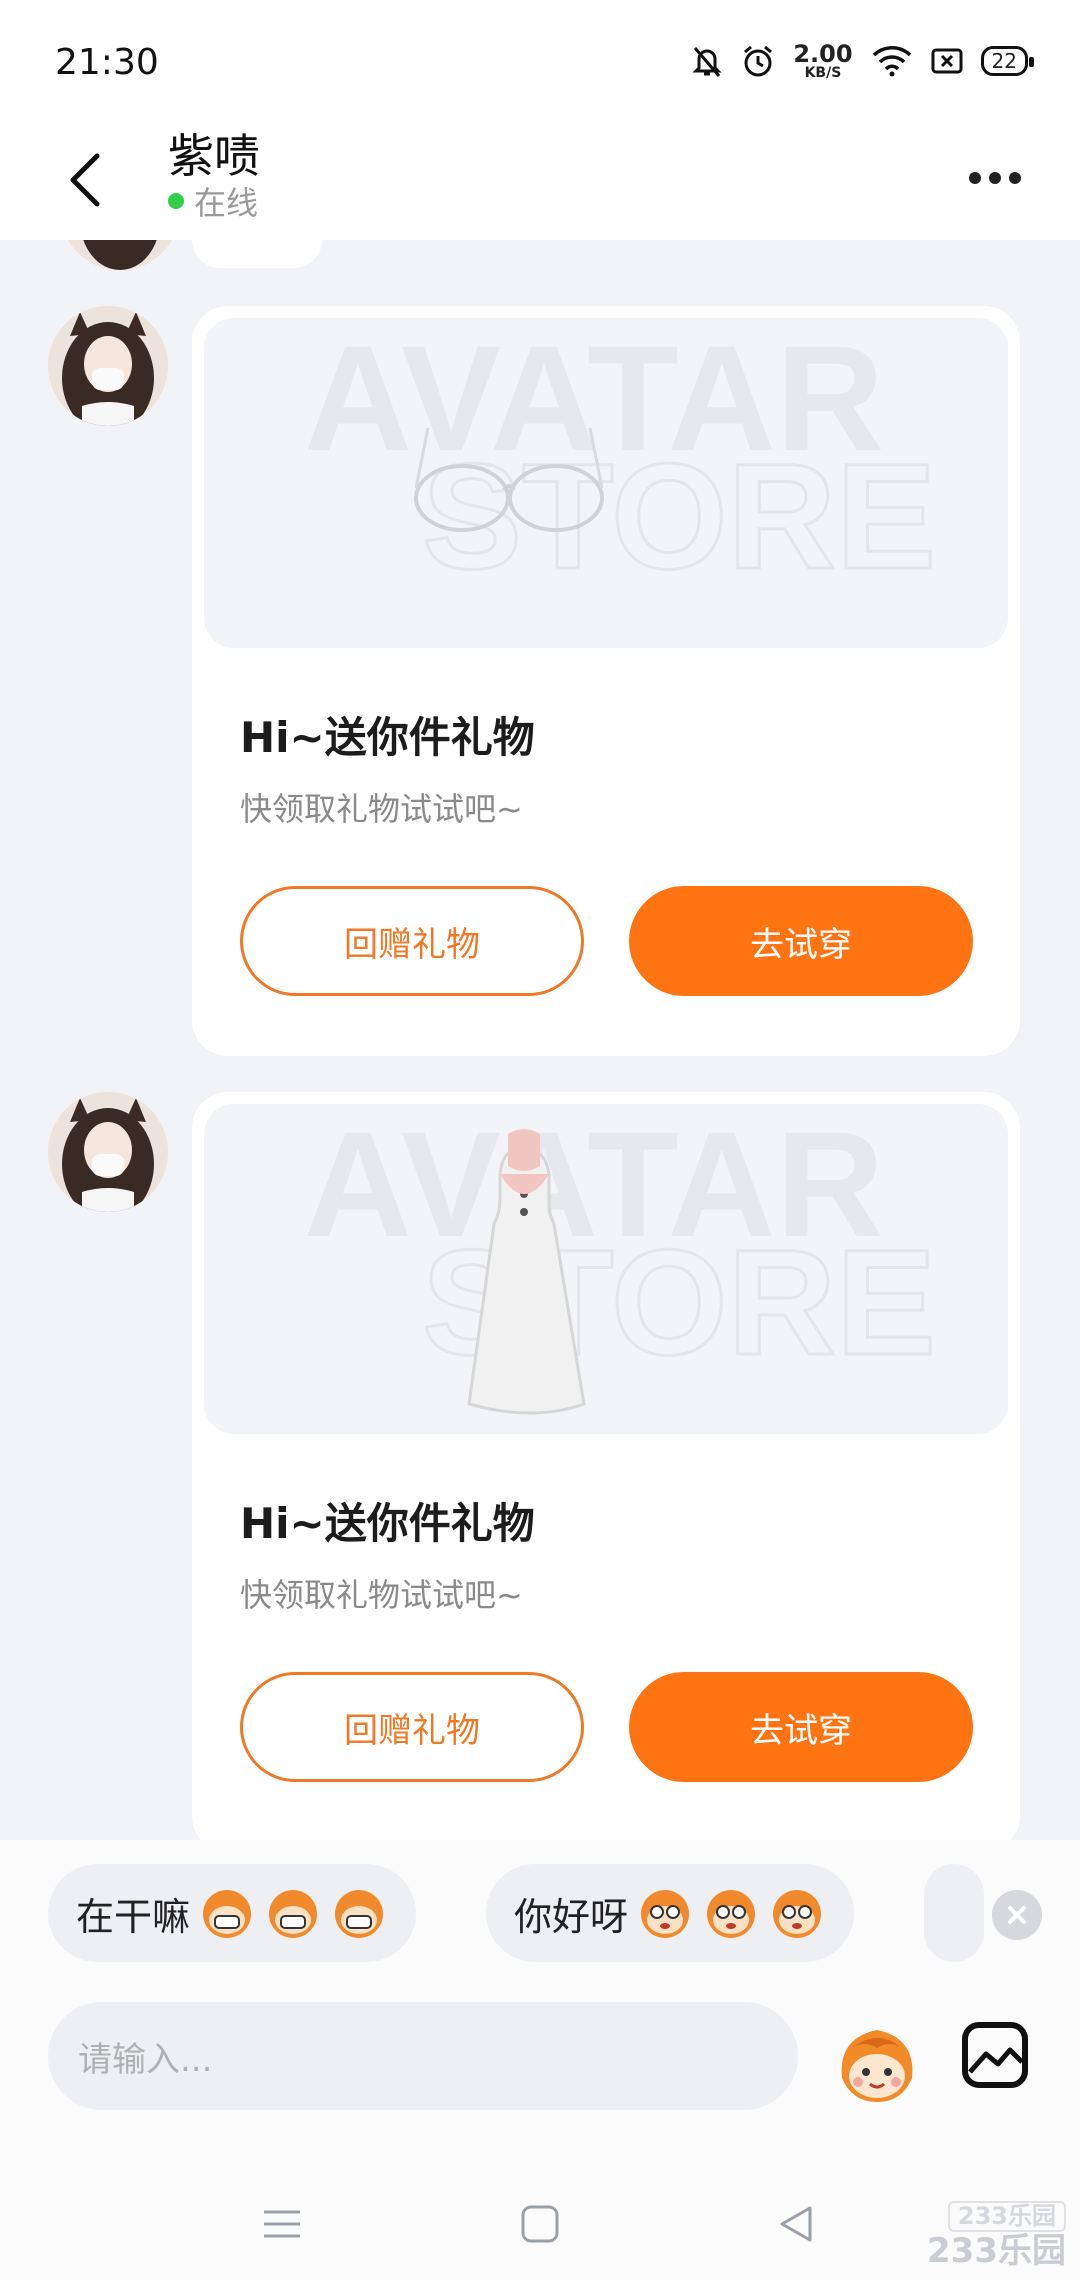  I want to click on chat-header: 紫啧 在线, so click(540, 180).